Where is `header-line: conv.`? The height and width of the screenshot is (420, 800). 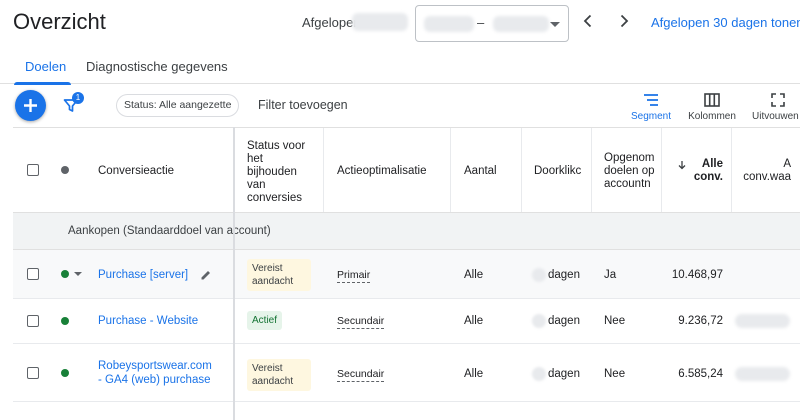
header-line: conv. is located at coordinates (708, 177).